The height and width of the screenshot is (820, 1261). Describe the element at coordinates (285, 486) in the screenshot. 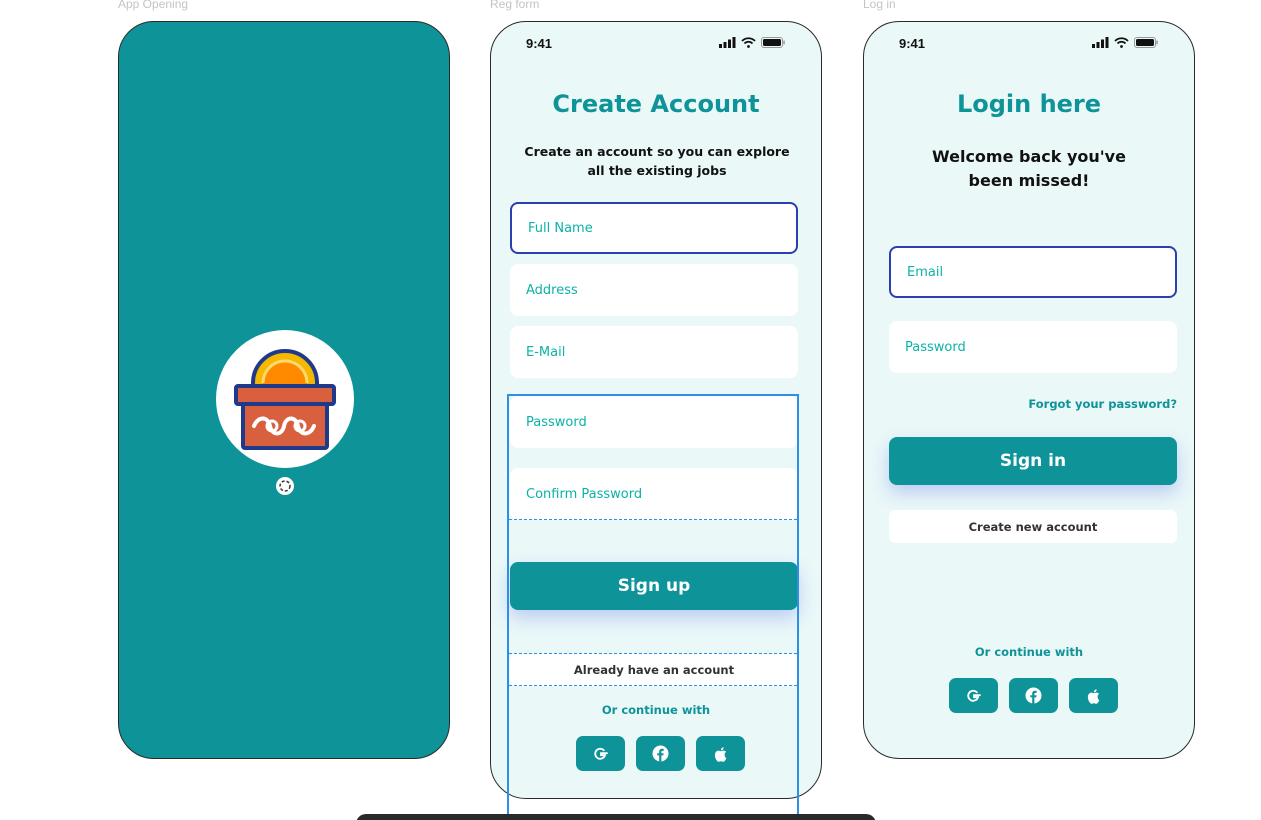

I see `loading-icon` at that location.